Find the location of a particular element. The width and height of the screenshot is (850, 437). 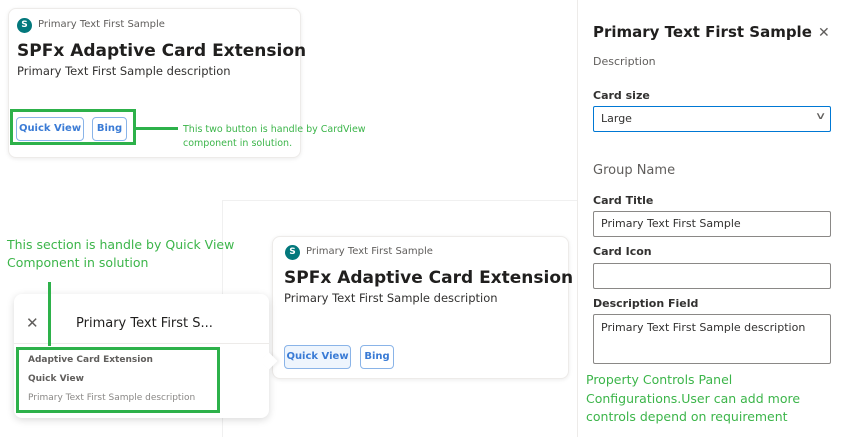

card-icon-label: Card Icon is located at coordinates (622, 251).